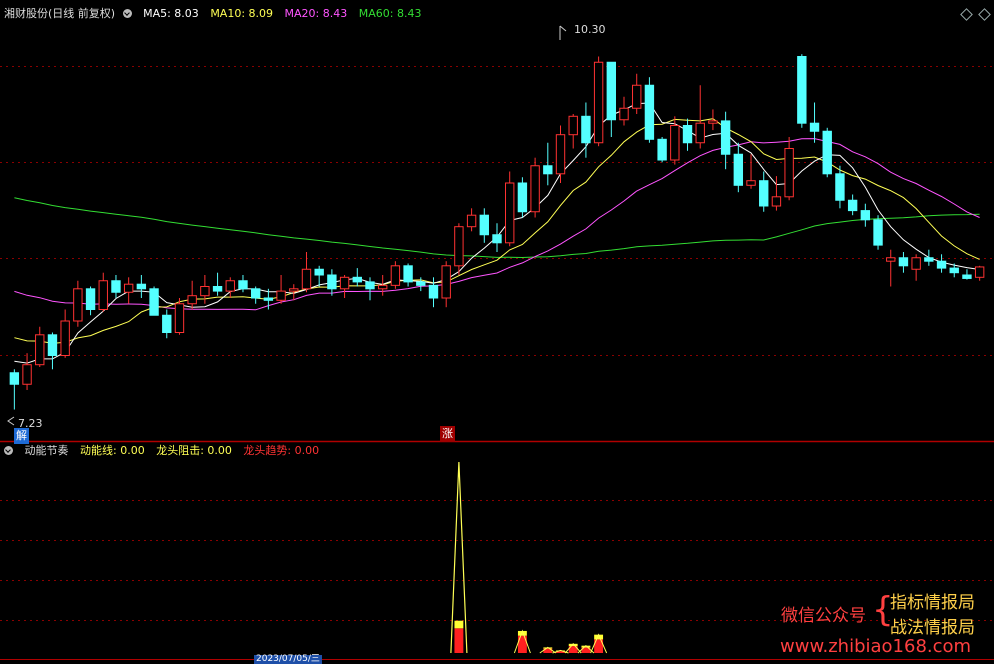 The image size is (994, 664). What do you see at coordinates (390, 13) in the screenshot?
I see `ma60-label: MA60: 8.43` at bounding box center [390, 13].